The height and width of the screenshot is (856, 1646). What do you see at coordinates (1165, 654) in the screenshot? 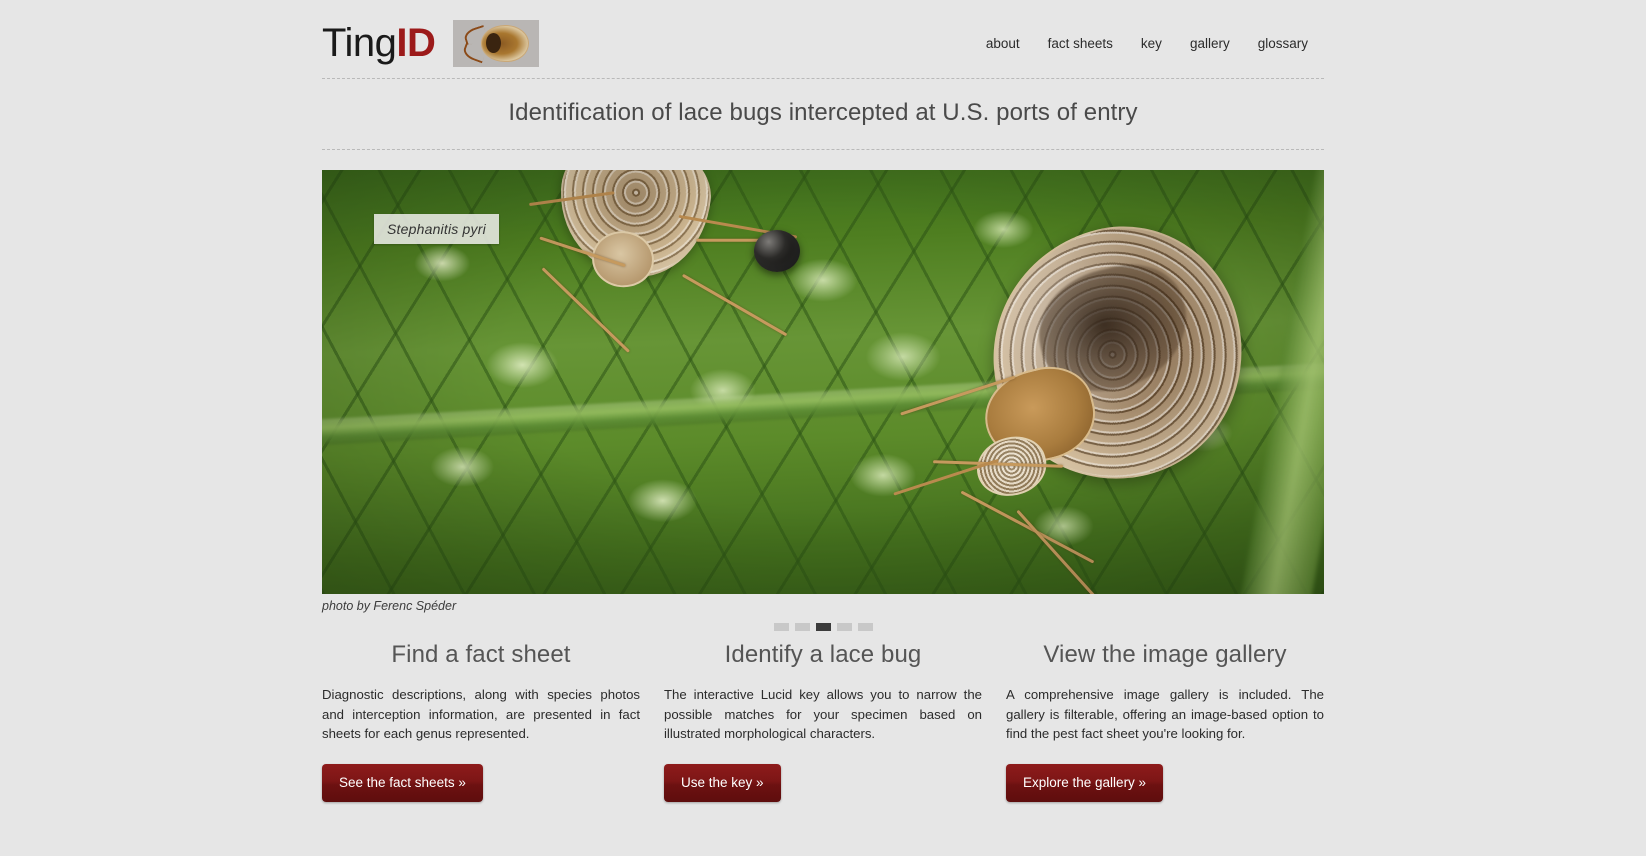
I see `feature-heading-gallery: View the image gallery` at bounding box center [1165, 654].